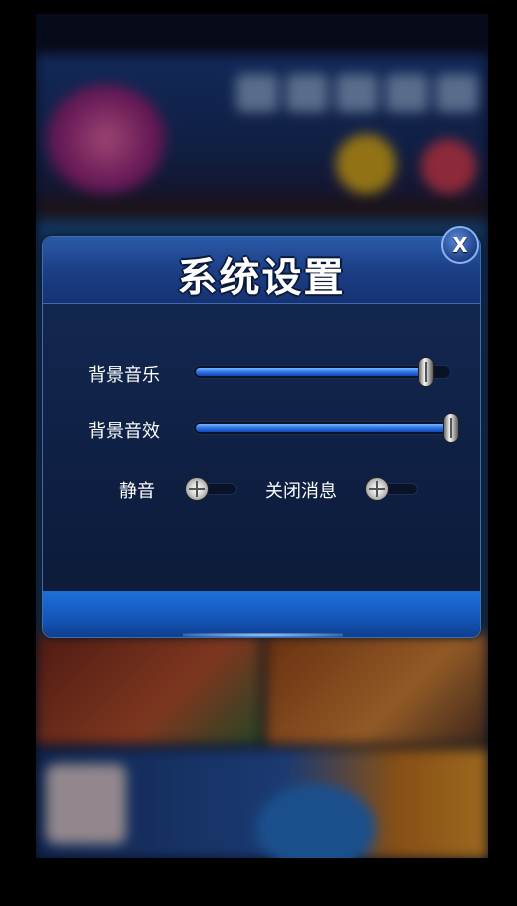 The height and width of the screenshot is (906, 517). Describe the element at coordinates (451, 428) in the screenshot. I see `bg-sfx-slider-handle` at that location.